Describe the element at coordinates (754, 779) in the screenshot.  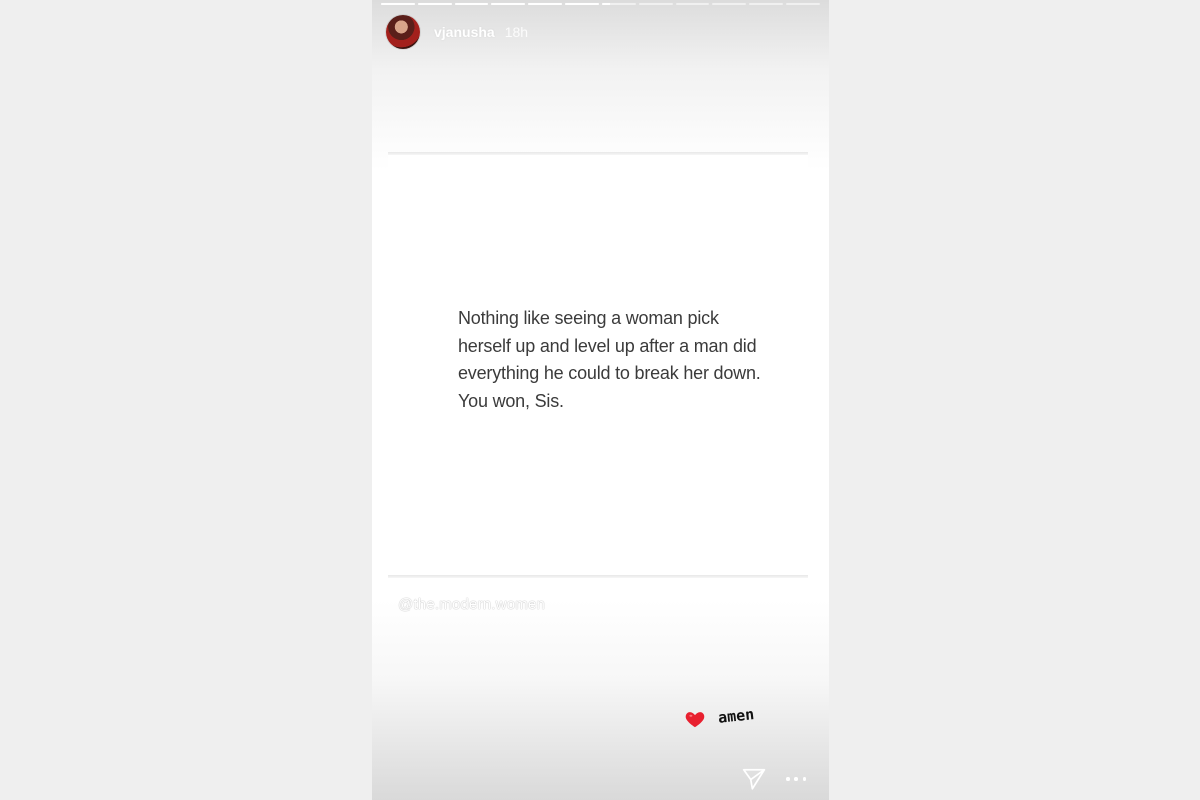
I see `send-icon` at that location.